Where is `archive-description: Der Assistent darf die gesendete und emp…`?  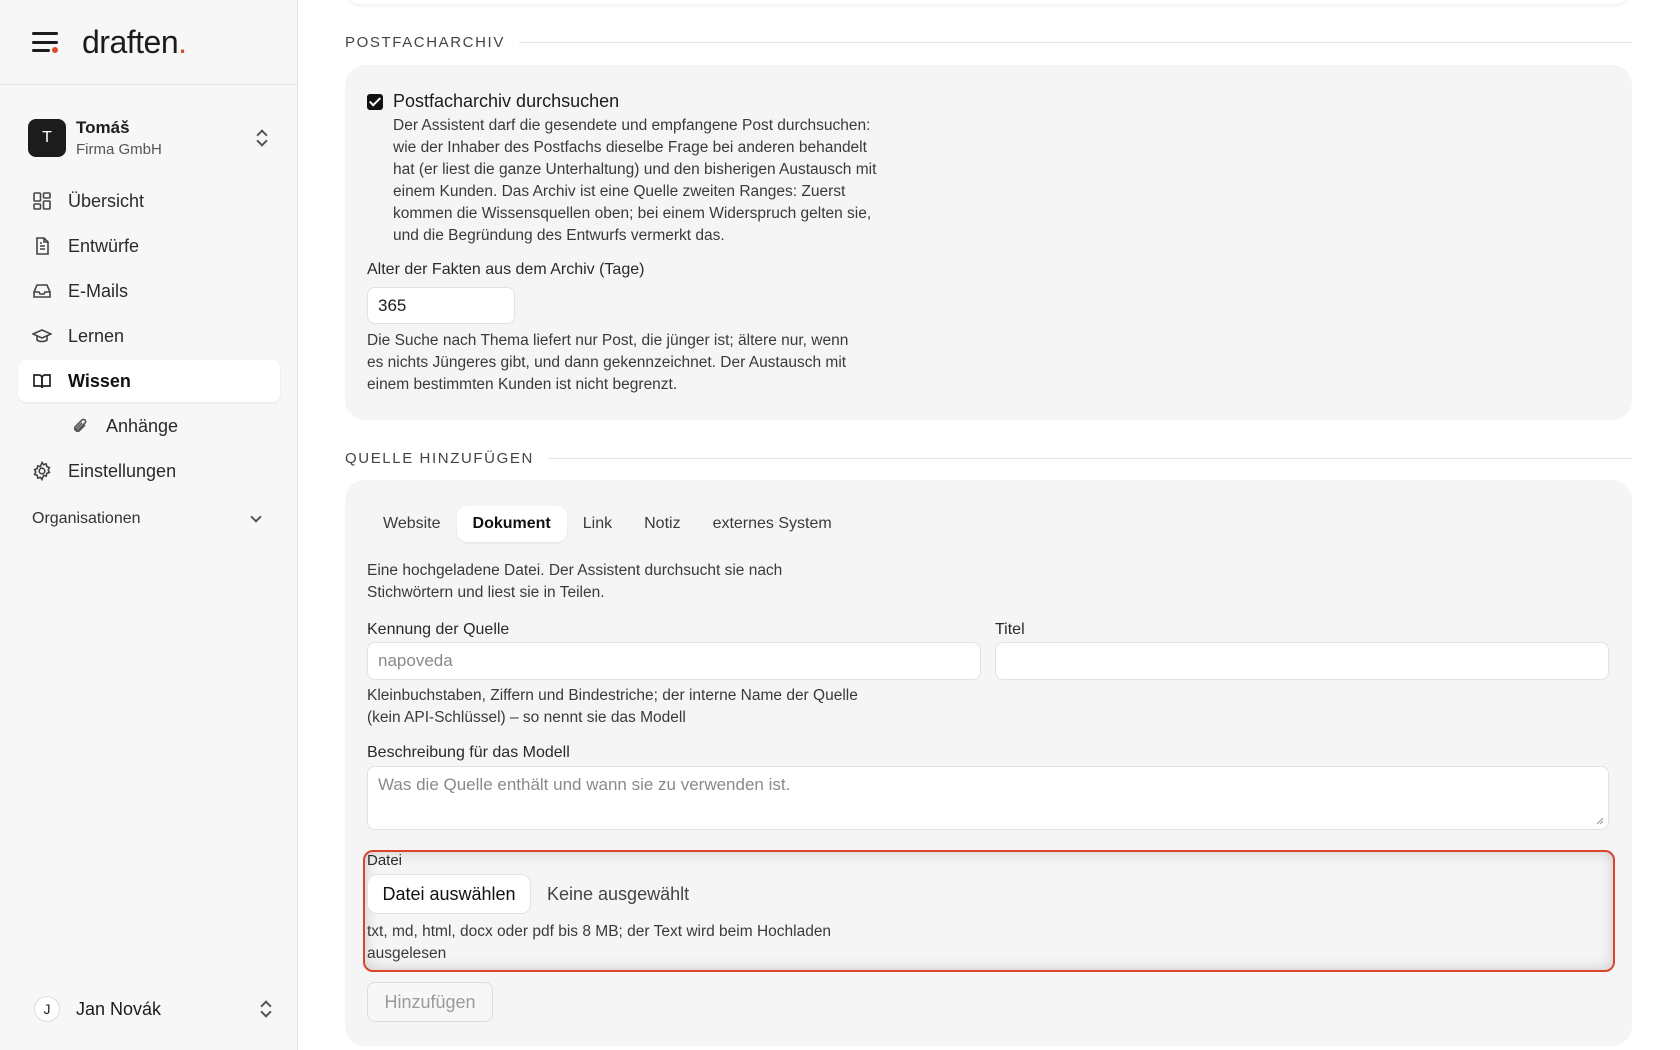
archive-description: Der Assistent darf die gesendete und emp… is located at coordinates (635, 180).